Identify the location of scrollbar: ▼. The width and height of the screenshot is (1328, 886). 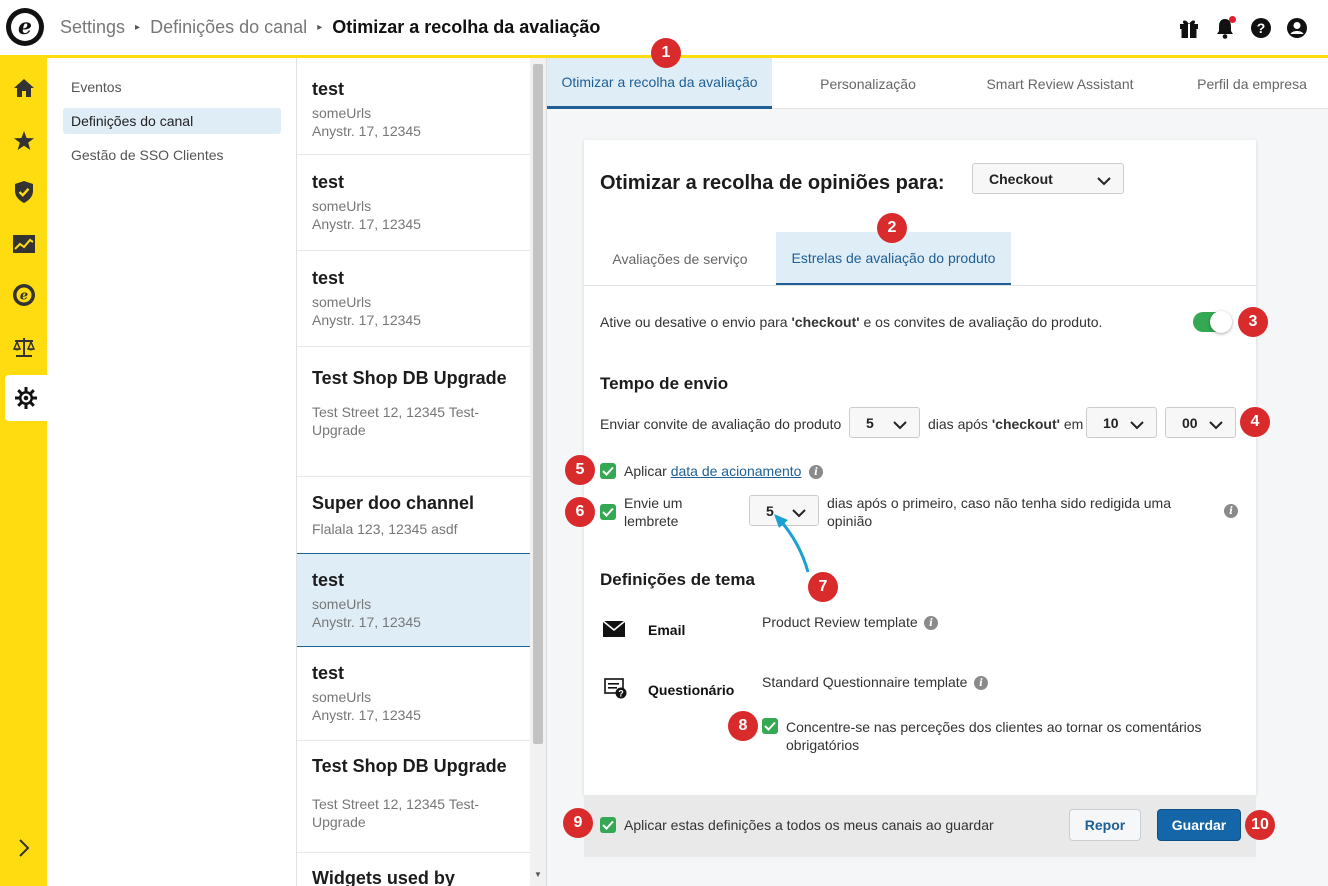
(538, 472).